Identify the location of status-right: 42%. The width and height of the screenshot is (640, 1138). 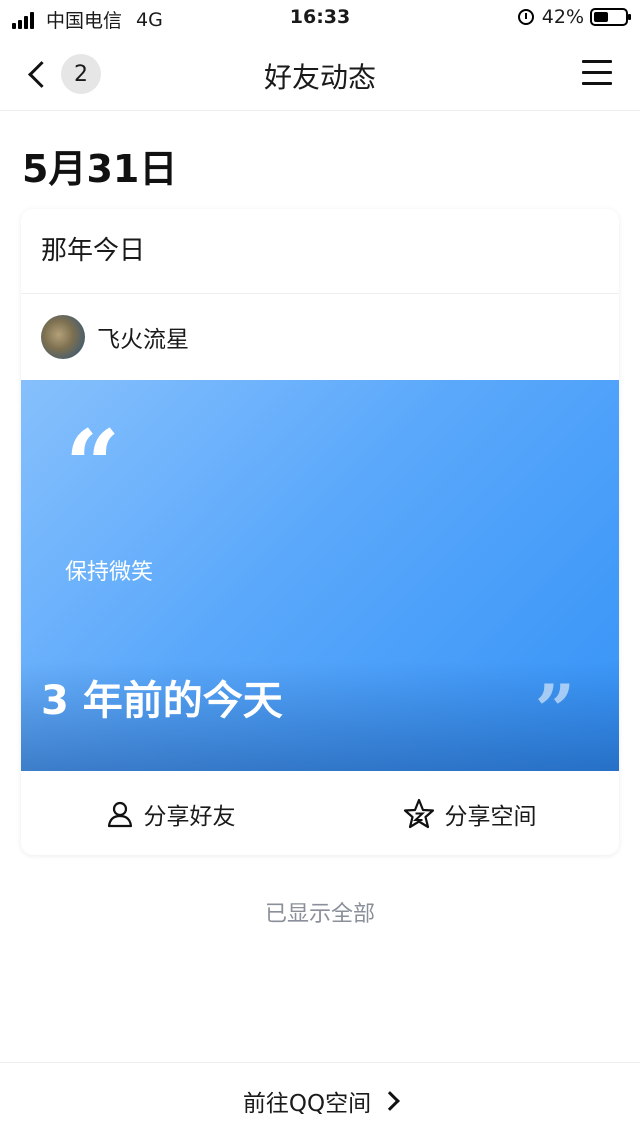
(574, 17).